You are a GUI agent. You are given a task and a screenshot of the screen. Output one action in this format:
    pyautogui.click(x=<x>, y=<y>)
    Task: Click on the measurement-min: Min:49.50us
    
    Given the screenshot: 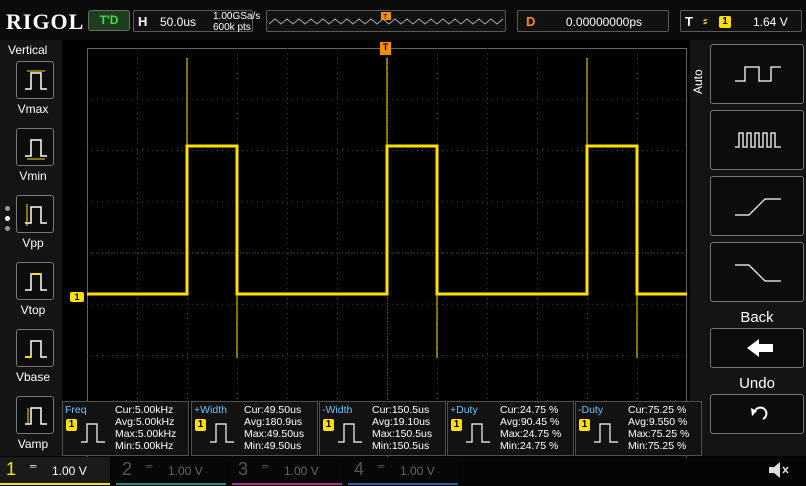 What is the action you would take?
    pyautogui.click(x=273, y=446)
    